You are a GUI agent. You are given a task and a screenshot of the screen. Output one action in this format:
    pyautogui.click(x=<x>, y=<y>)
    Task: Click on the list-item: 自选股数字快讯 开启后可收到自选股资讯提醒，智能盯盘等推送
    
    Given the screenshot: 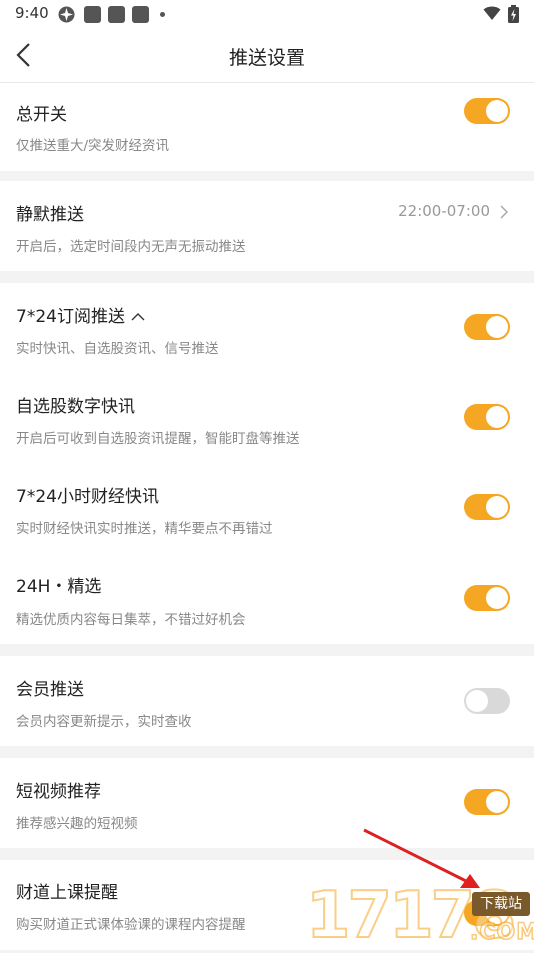 What is the action you would take?
    pyautogui.click(x=267, y=418)
    